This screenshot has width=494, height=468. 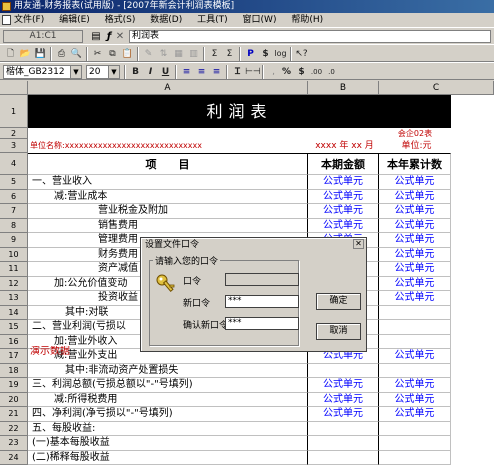 What do you see at coordinates (14, 298) in the screenshot?
I see `row-header: 13` at bounding box center [14, 298].